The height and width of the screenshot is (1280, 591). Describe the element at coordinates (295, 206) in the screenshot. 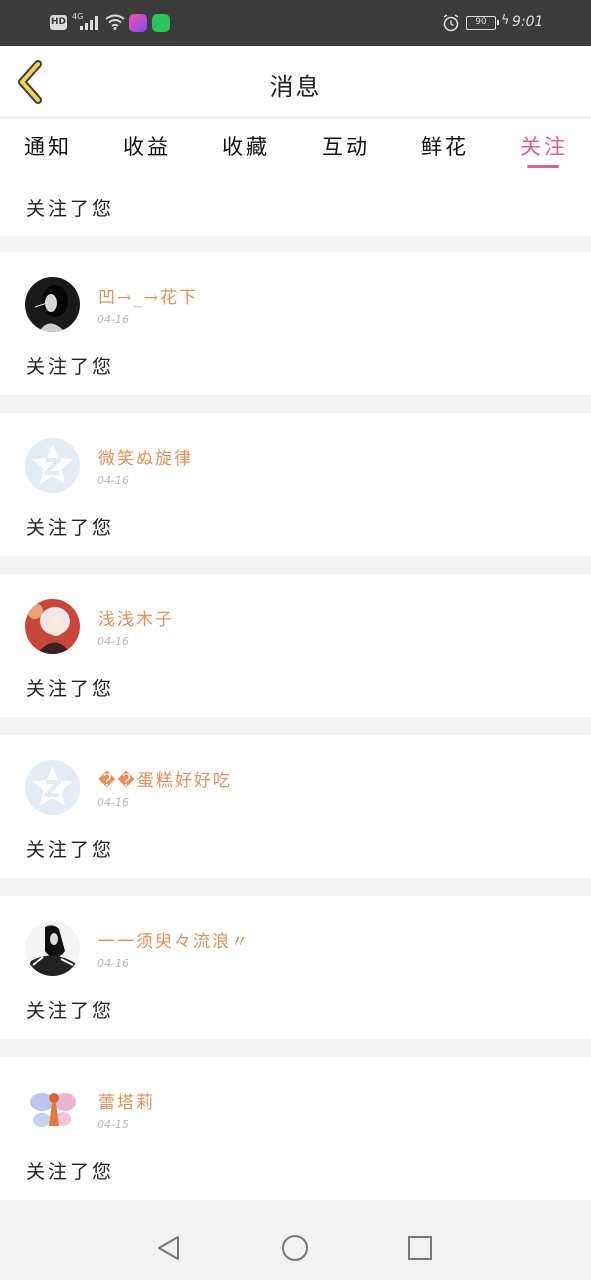

I see `list-item: 关注了您` at that location.